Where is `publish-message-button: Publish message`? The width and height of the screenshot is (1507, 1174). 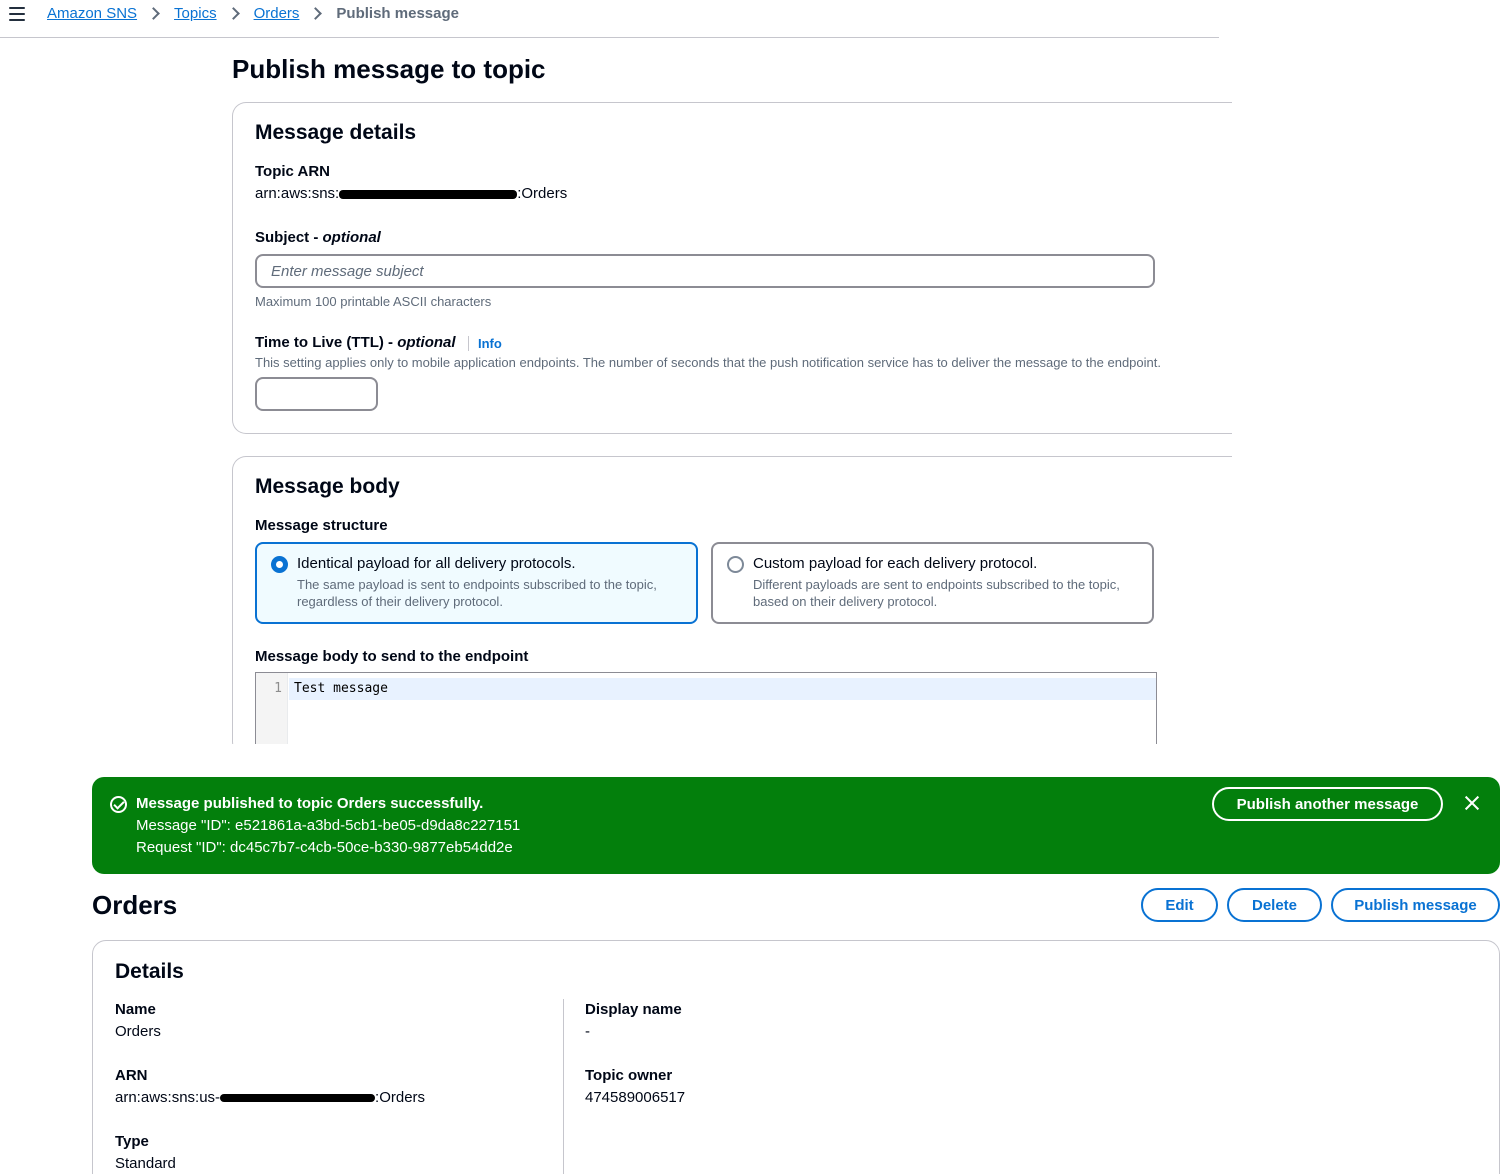 publish-message-button: Publish message is located at coordinates (1415, 905).